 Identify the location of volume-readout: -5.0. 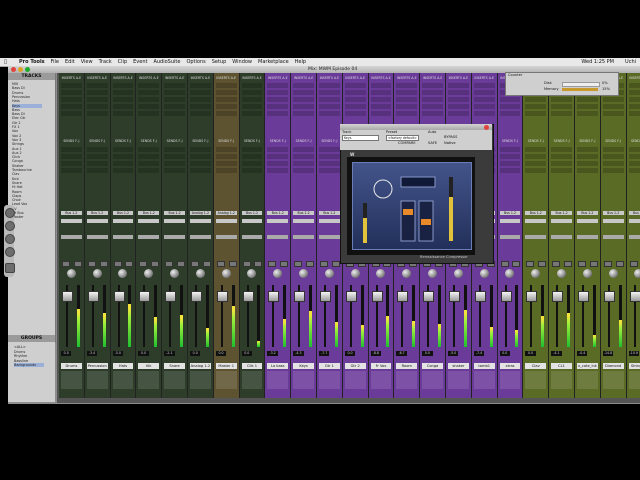
(453, 353).